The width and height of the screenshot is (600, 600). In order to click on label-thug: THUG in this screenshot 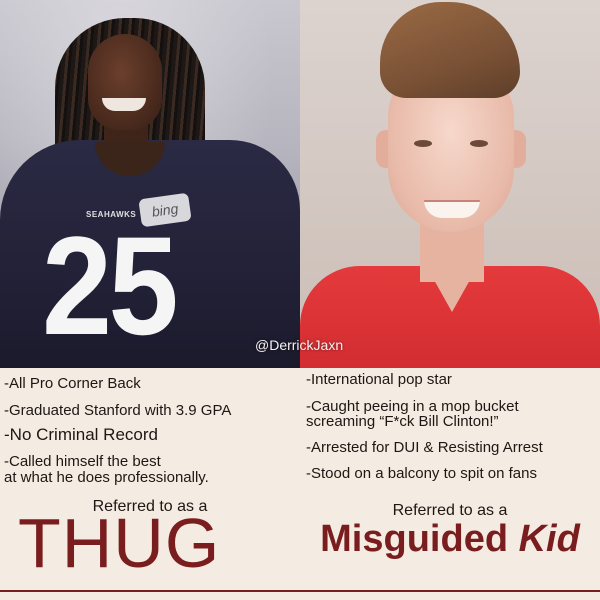, I will do `click(119, 543)`.